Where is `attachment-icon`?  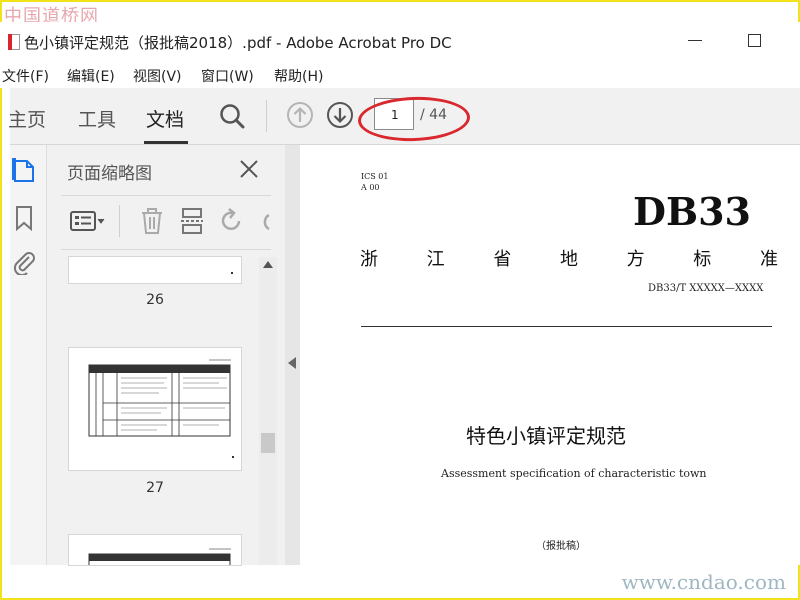 attachment-icon is located at coordinates (24, 262).